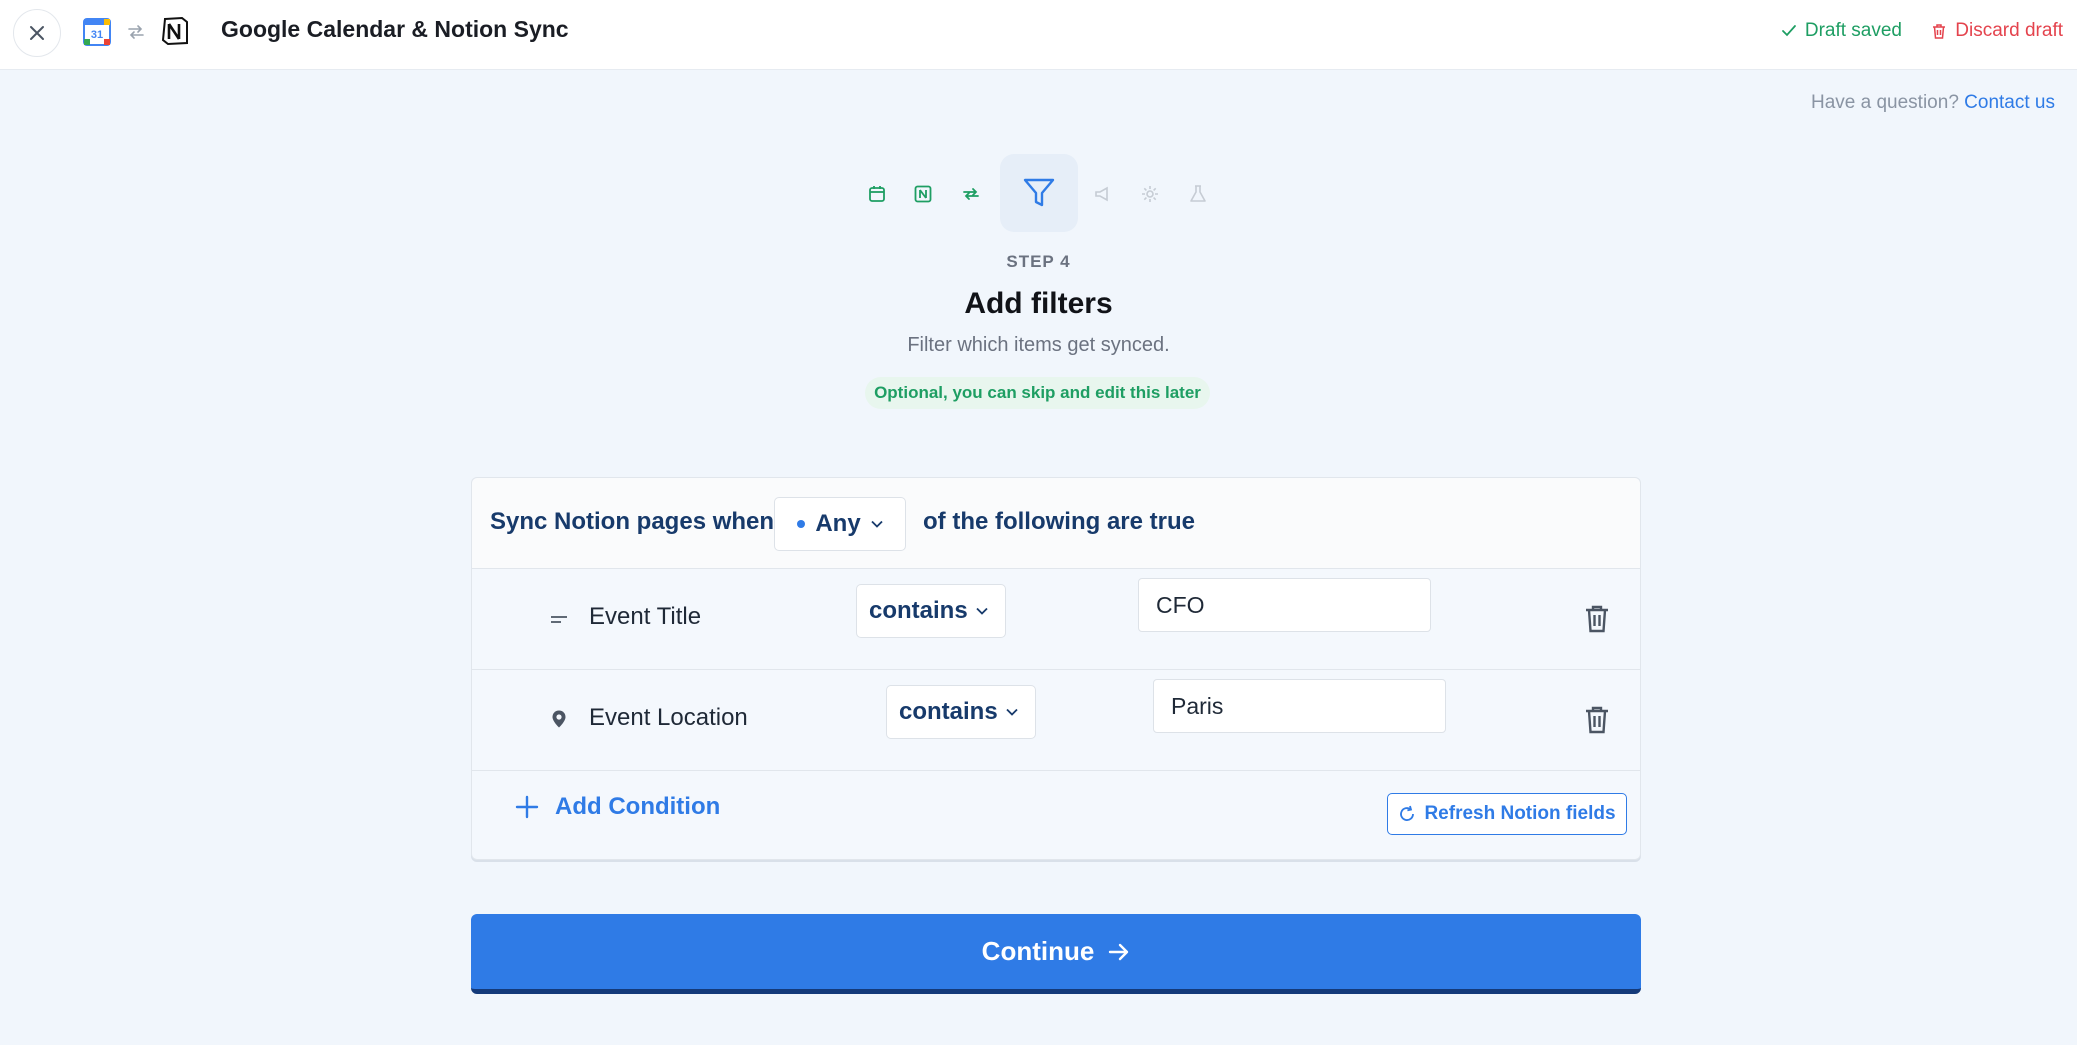  What do you see at coordinates (1038, 261) in the screenshot?
I see `step-label: STEP 4` at bounding box center [1038, 261].